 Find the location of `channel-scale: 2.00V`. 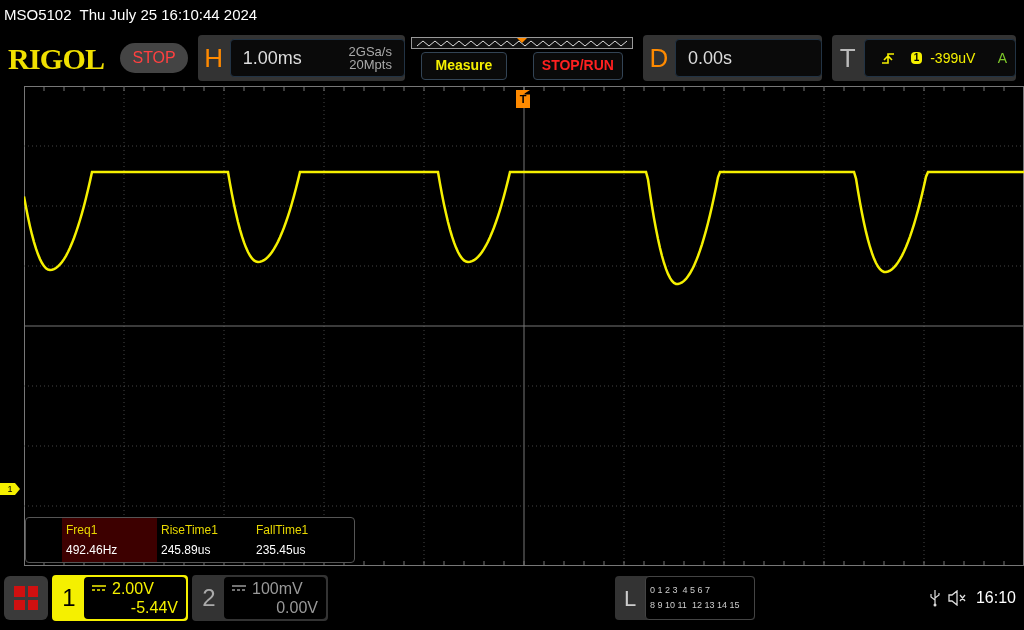

channel-scale: 2.00V is located at coordinates (133, 588).